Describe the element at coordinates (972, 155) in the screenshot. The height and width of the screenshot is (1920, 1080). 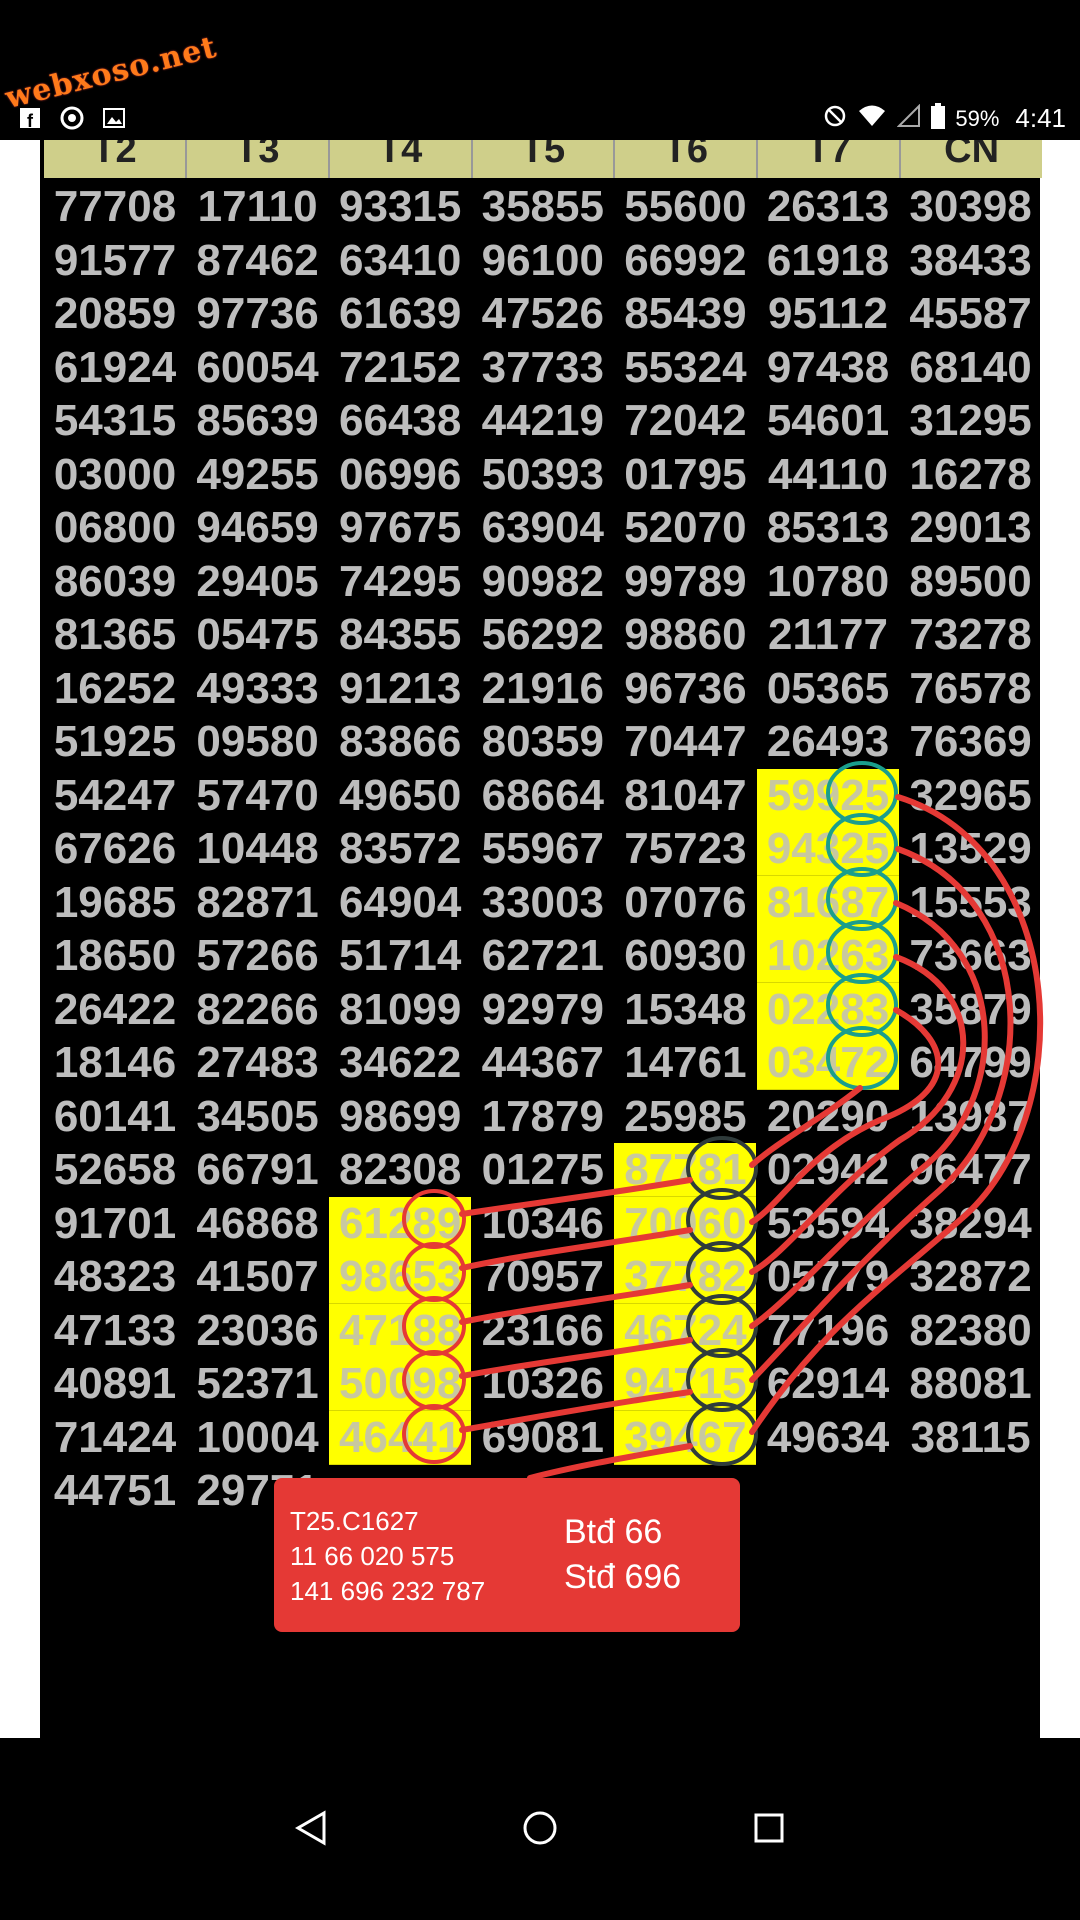
I see `header-cell: CN` at that location.